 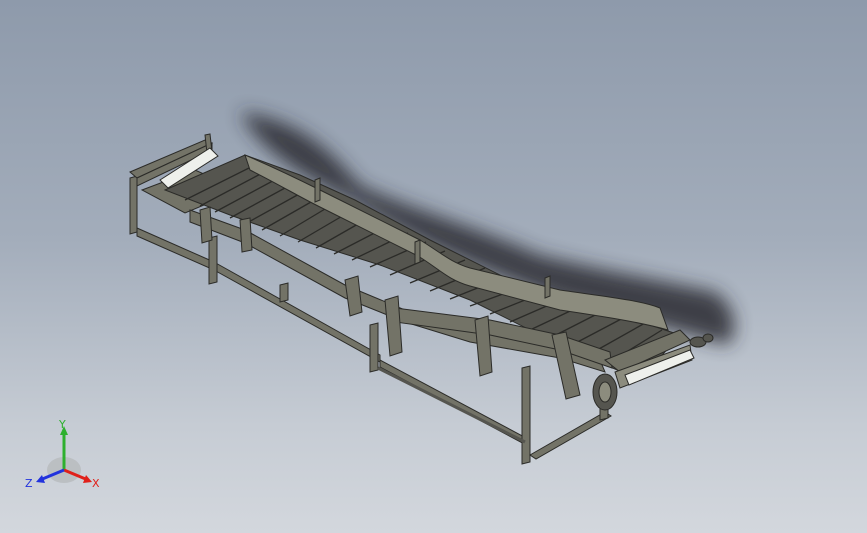 I want to click on orientation-triad: Y X Z, so click(x=64, y=455).